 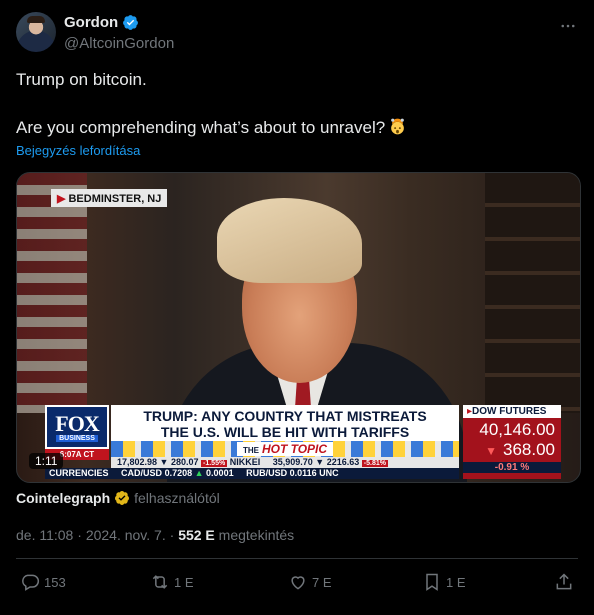 What do you see at coordinates (55, 582) in the screenshot?
I see `reply-count: 153` at bounding box center [55, 582].